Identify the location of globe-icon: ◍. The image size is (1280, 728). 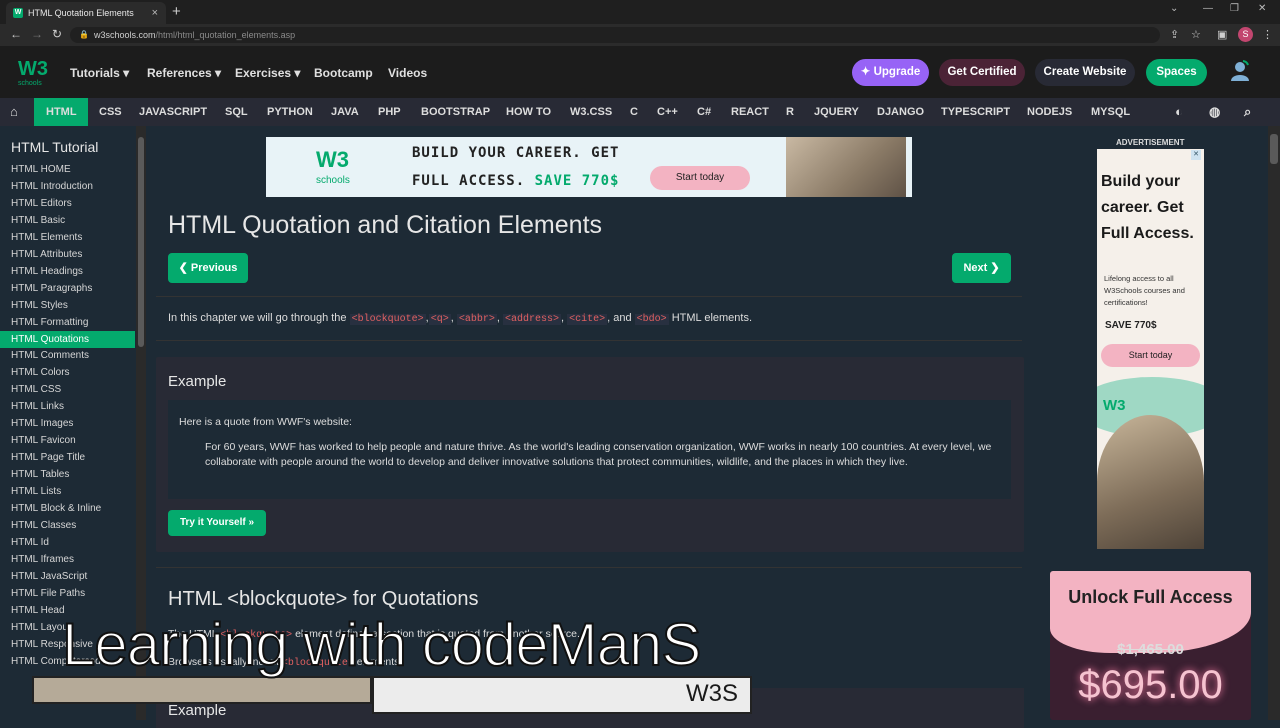
(1214, 112).